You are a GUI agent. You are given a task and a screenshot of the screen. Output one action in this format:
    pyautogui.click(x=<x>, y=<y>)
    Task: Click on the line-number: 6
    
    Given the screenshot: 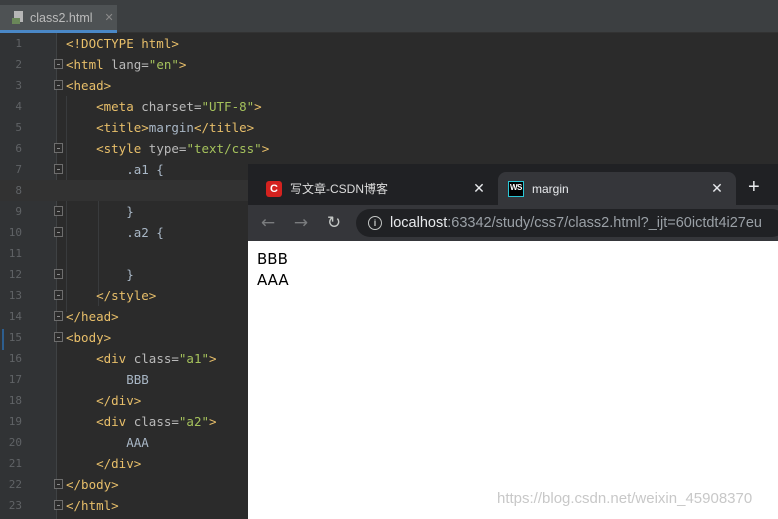 What is the action you would take?
    pyautogui.click(x=18, y=148)
    